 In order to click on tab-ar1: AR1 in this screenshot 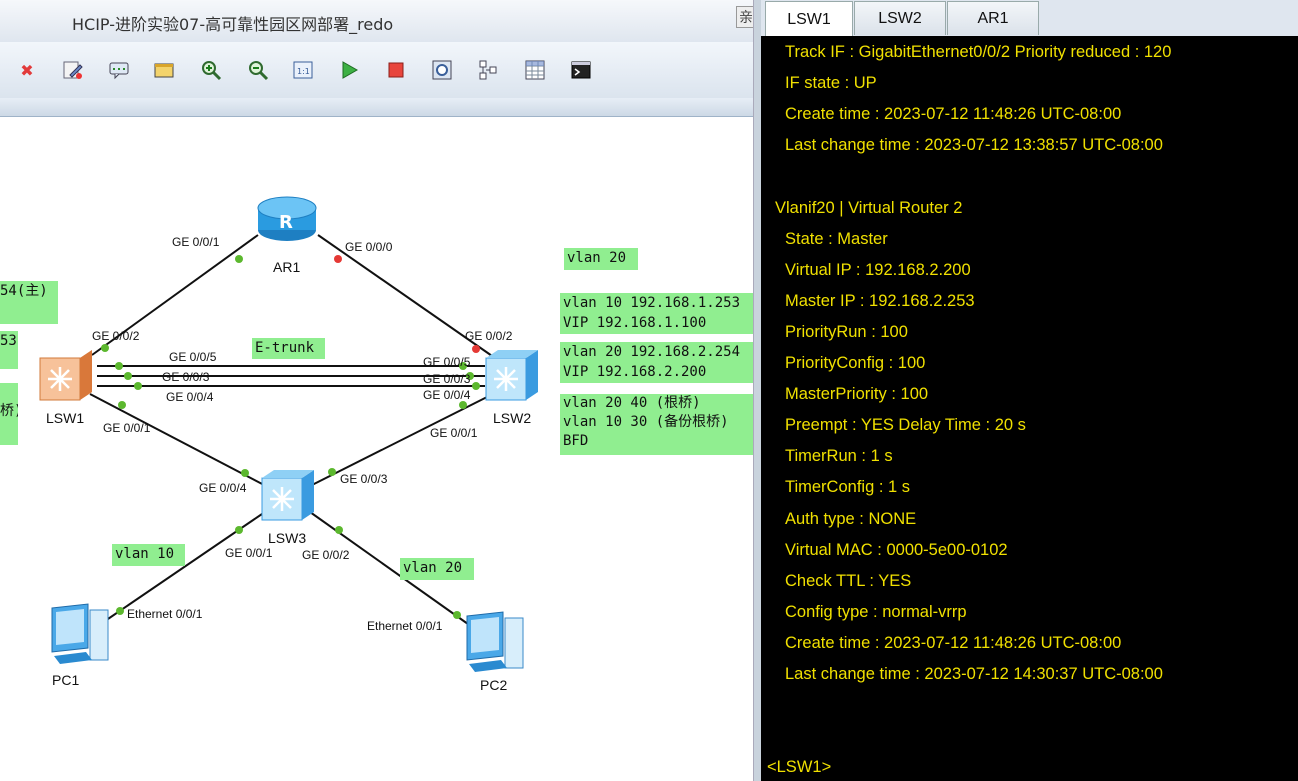, I will do `click(993, 18)`.